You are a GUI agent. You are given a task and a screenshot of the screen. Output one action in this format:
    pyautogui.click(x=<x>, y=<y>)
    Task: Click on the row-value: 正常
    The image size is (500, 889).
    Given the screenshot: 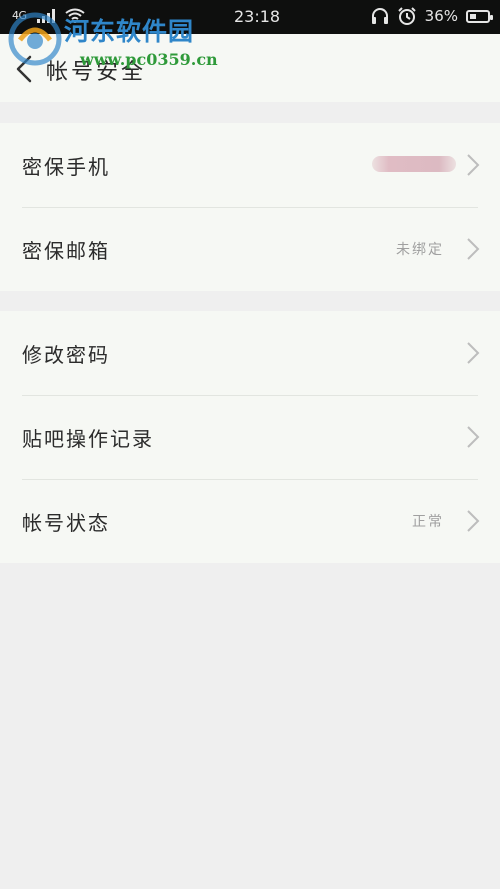 What is the action you would take?
    pyautogui.click(x=428, y=522)
    